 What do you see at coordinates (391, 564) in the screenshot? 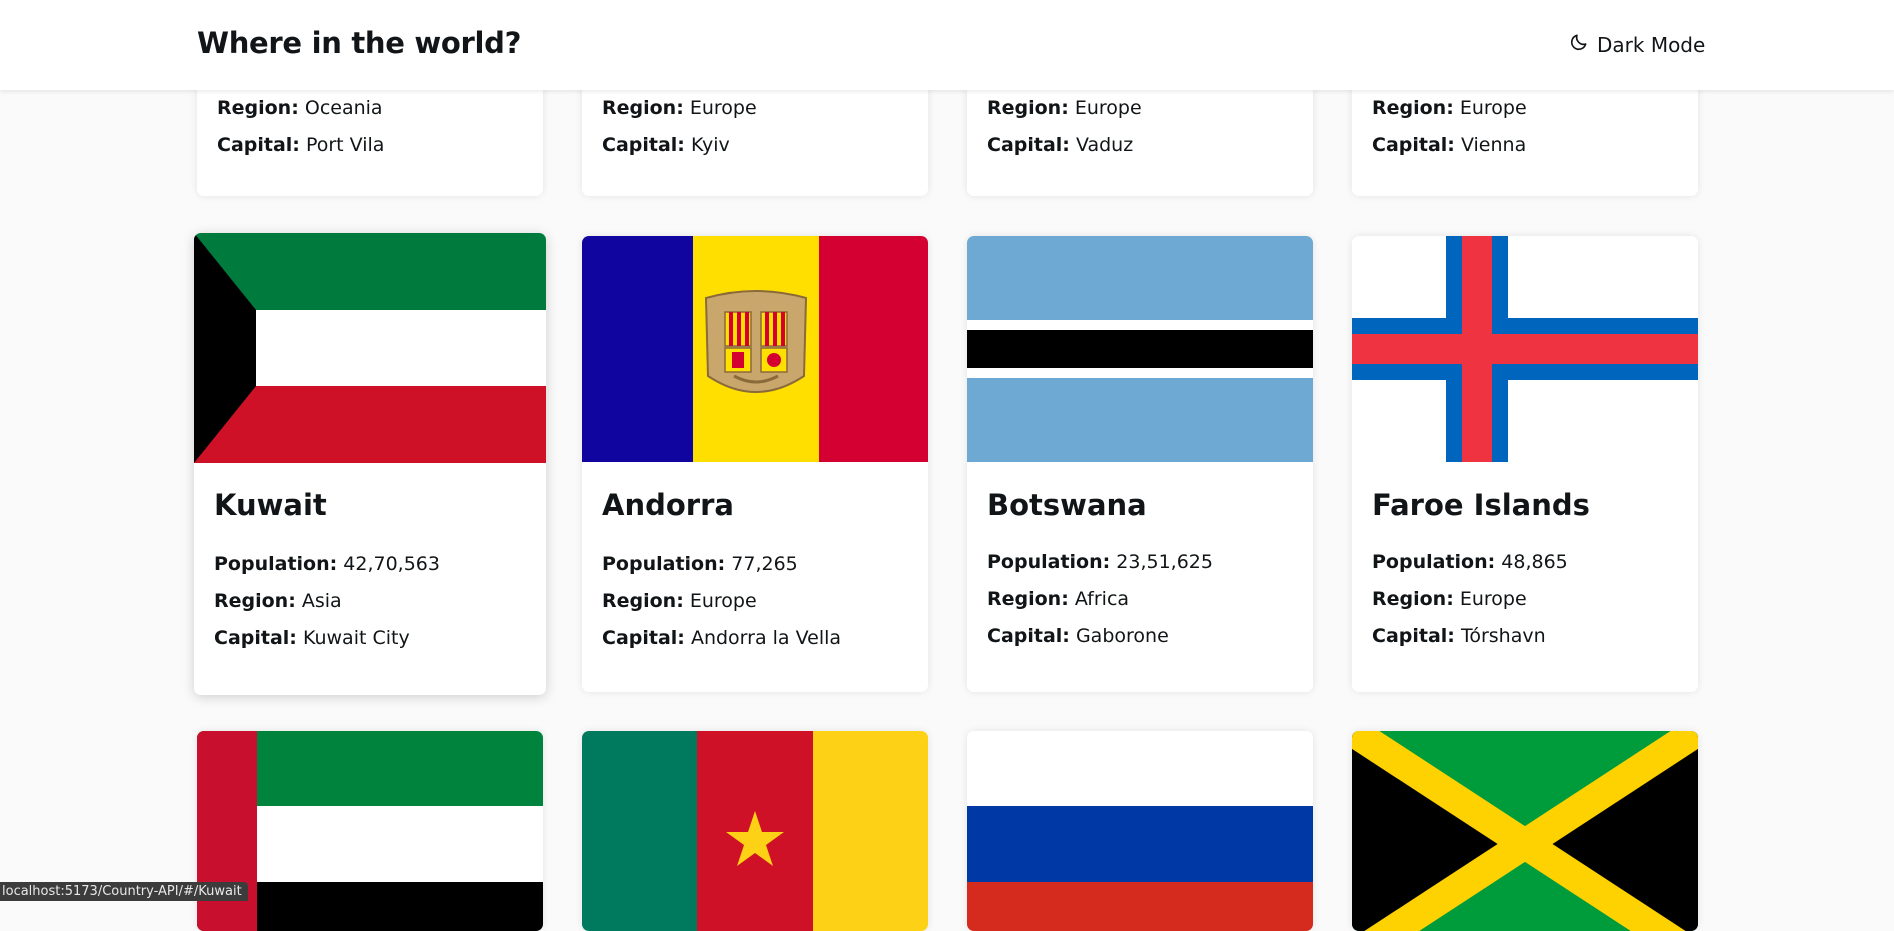
I see `population-value: 42,70,563` at bounding box center [391, 564].